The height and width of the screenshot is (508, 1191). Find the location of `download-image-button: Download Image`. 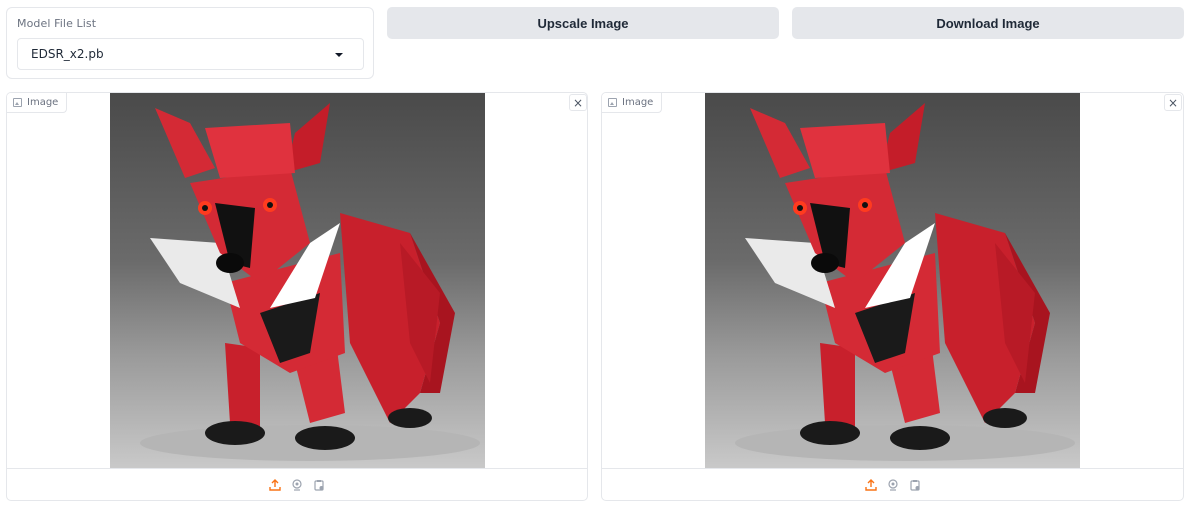

download-image-button: Download Image is located at coordinates (988, 23).